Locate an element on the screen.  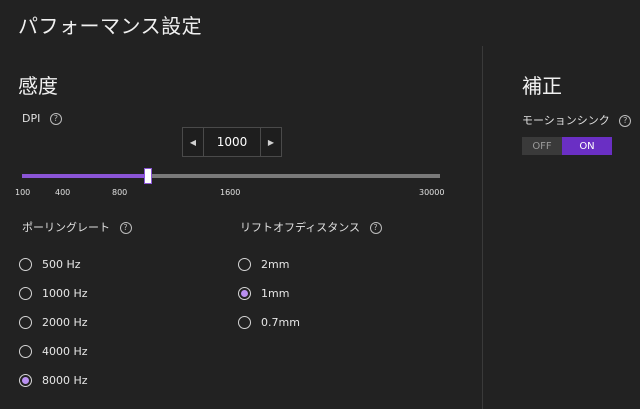
lift-off-option: 0.7mm is located at coordinates (269, 322).